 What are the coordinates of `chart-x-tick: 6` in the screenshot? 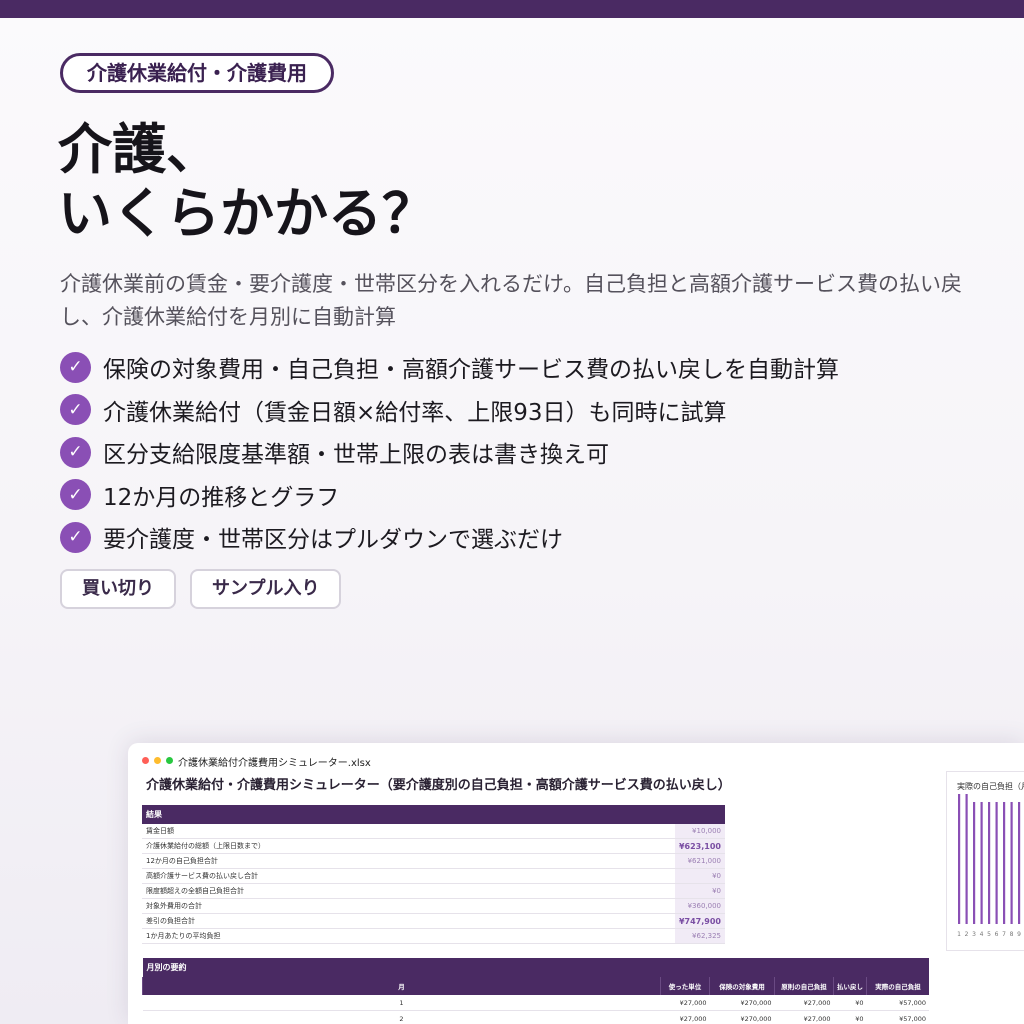 It's located at (997, 934).